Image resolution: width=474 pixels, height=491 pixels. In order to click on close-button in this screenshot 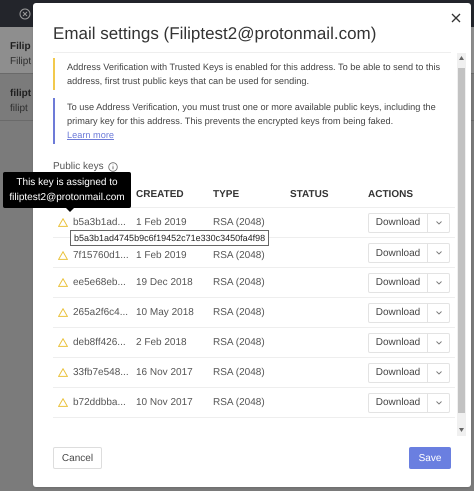, I will do `click(456, 18)`.